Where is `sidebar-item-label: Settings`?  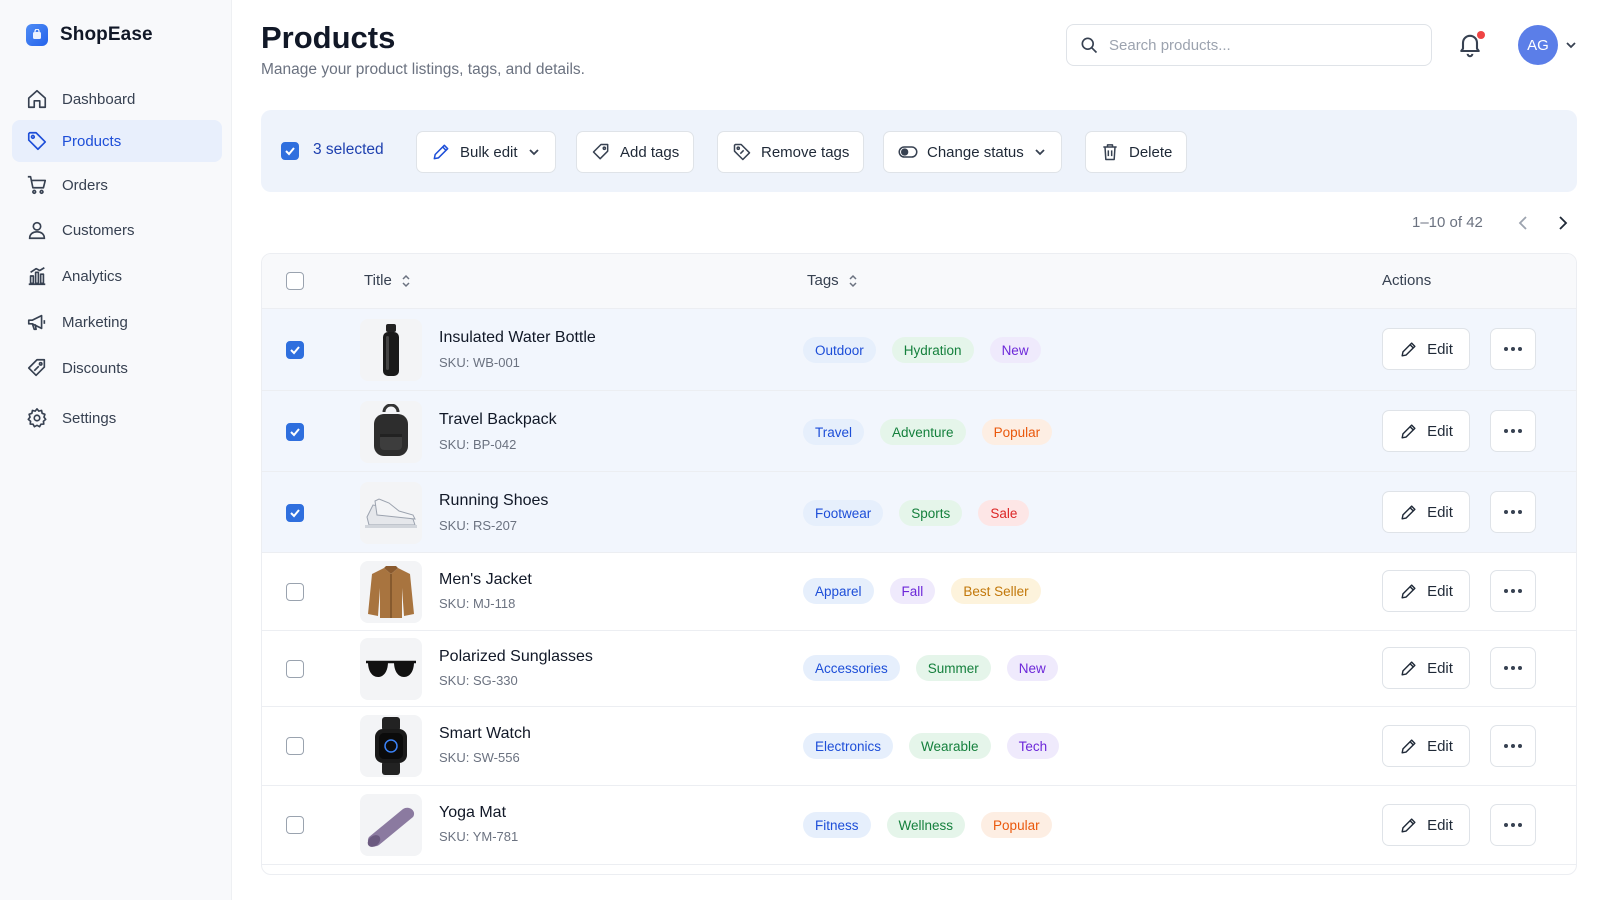 sidebar-item-label: Settings is located at coordinates (89, 418).